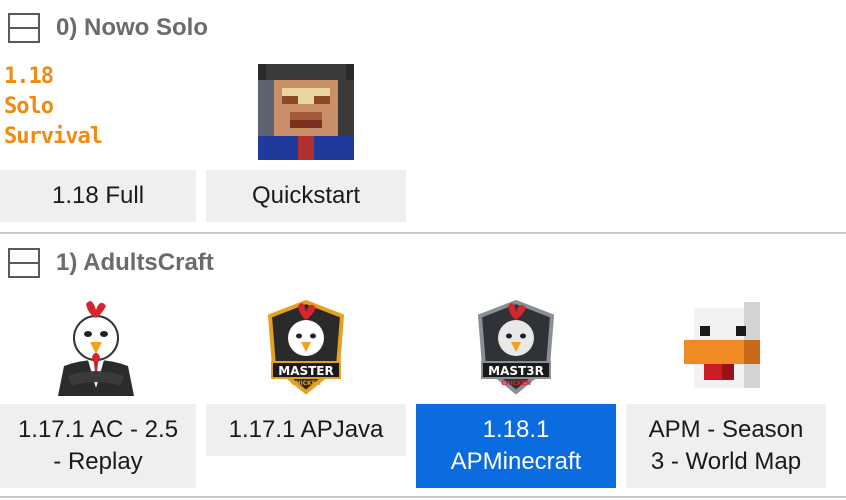 The width and height of the screenshot is (846, 500). I want to click on pixel-face-avatar, so click(306, 112).